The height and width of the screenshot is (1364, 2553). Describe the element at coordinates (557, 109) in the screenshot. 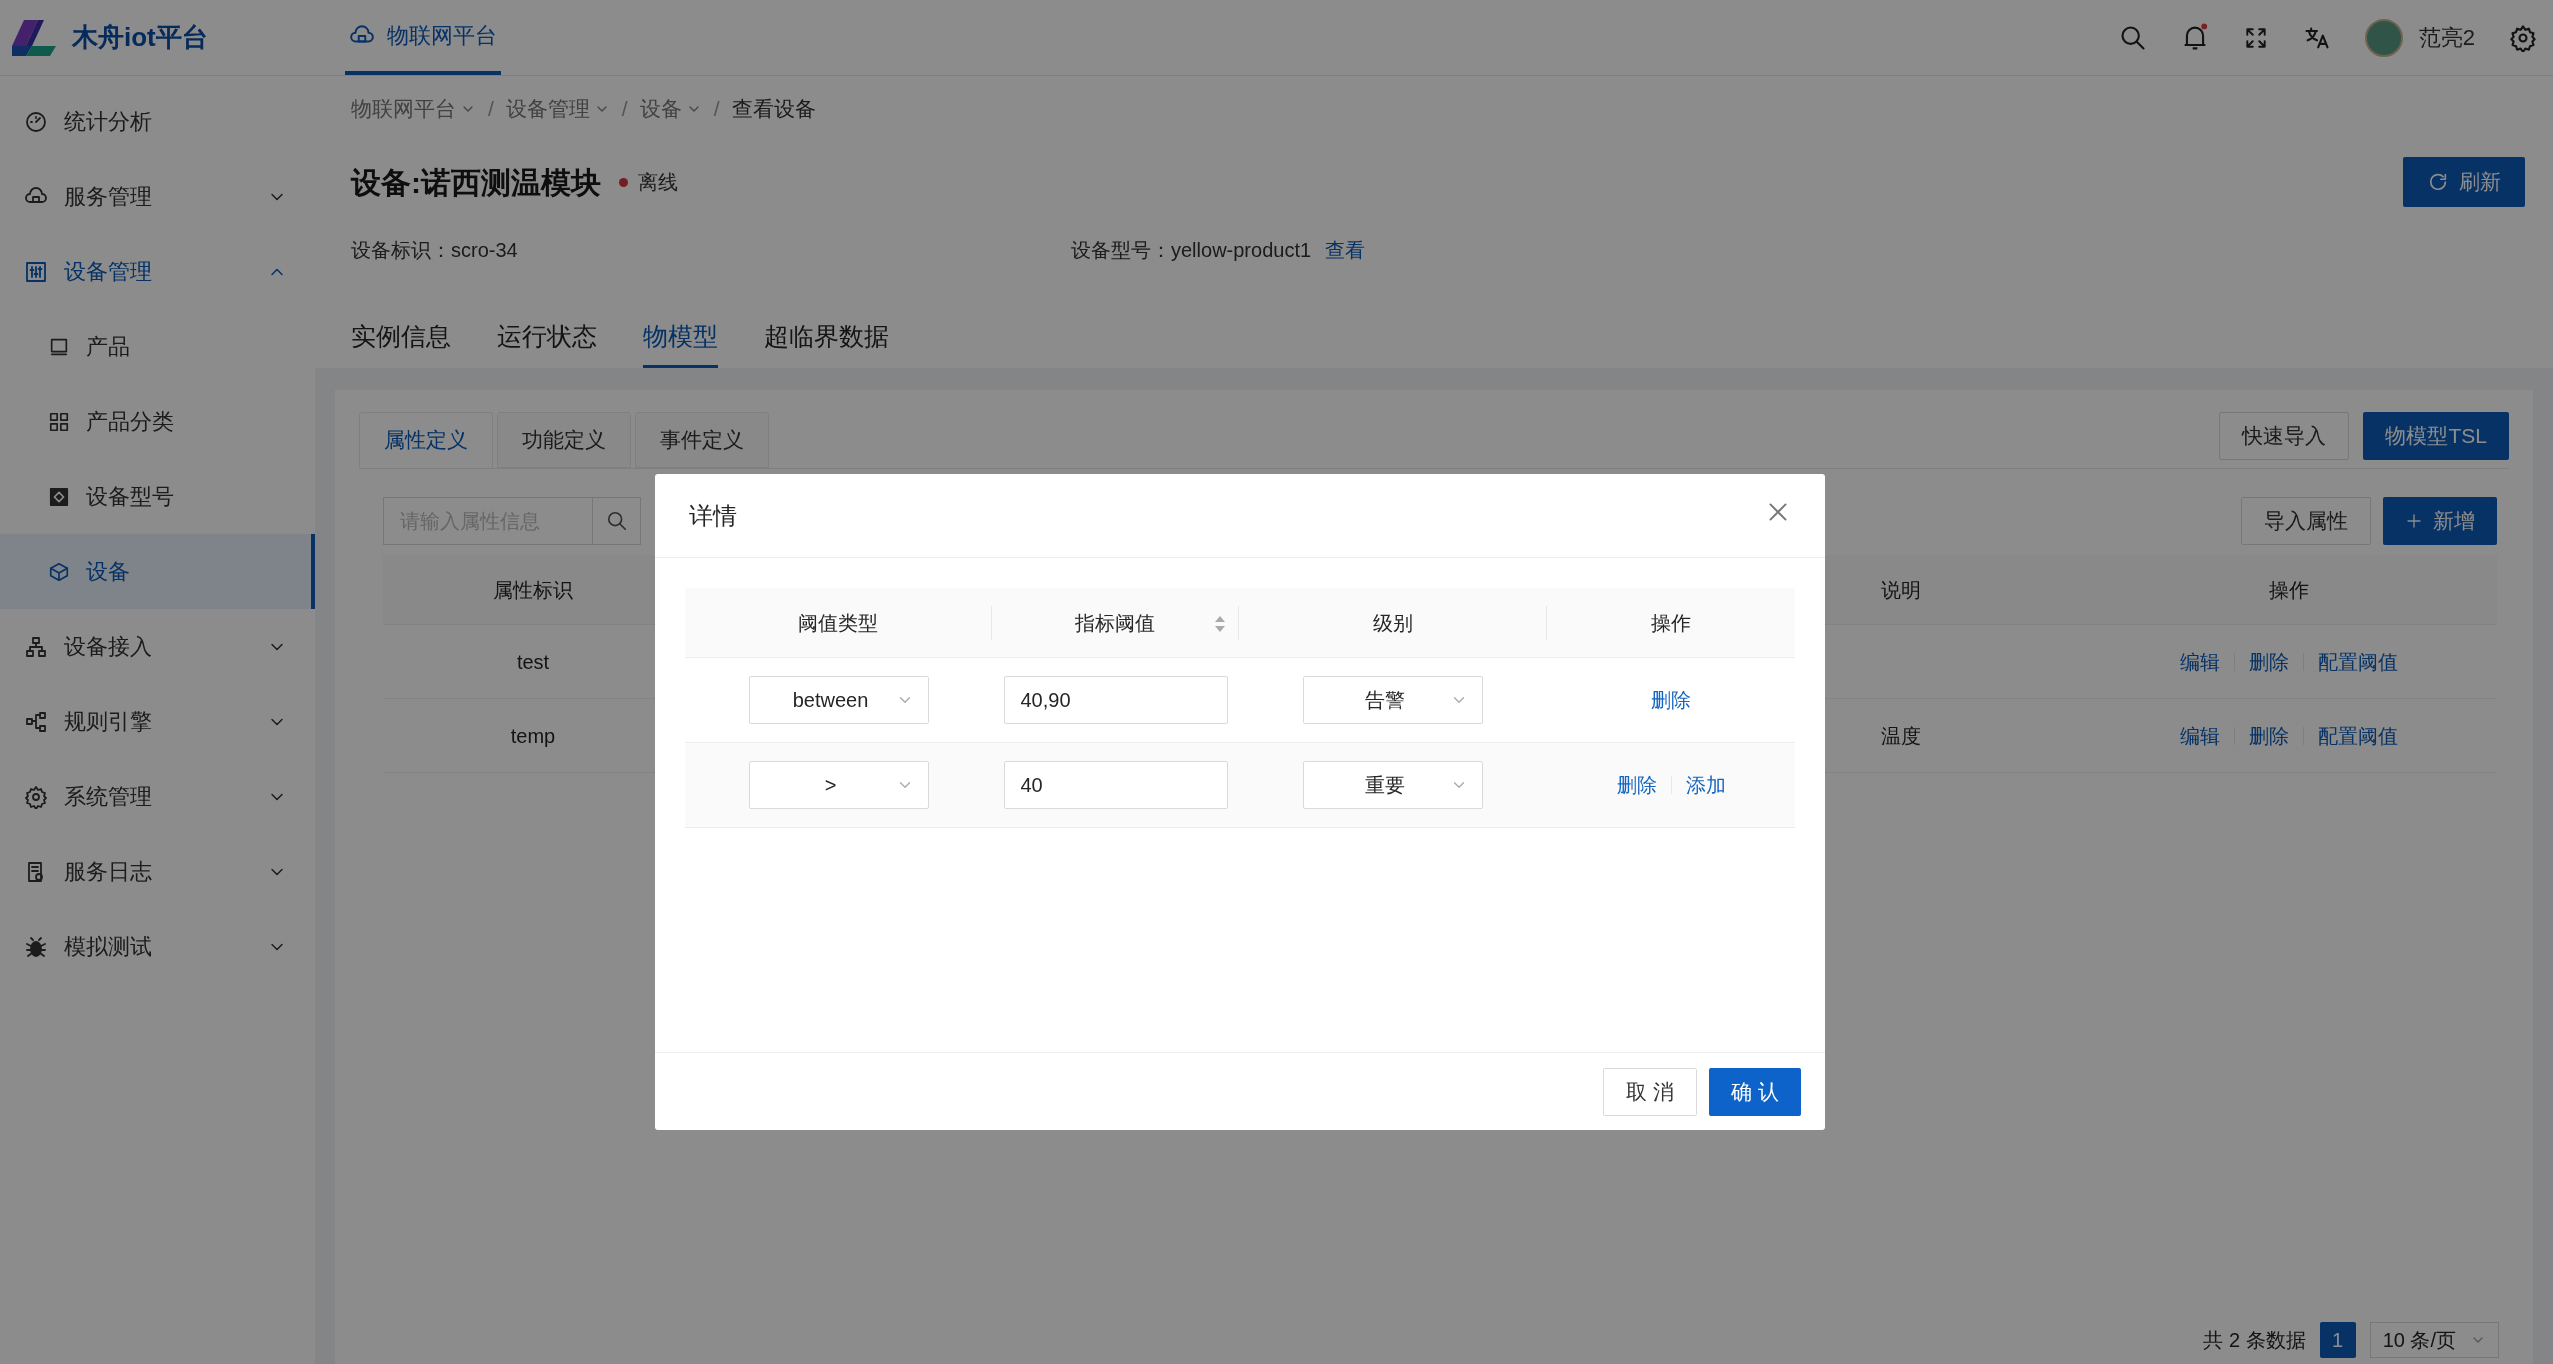

I see `breadcrumb-link: 设备管理` at that location.